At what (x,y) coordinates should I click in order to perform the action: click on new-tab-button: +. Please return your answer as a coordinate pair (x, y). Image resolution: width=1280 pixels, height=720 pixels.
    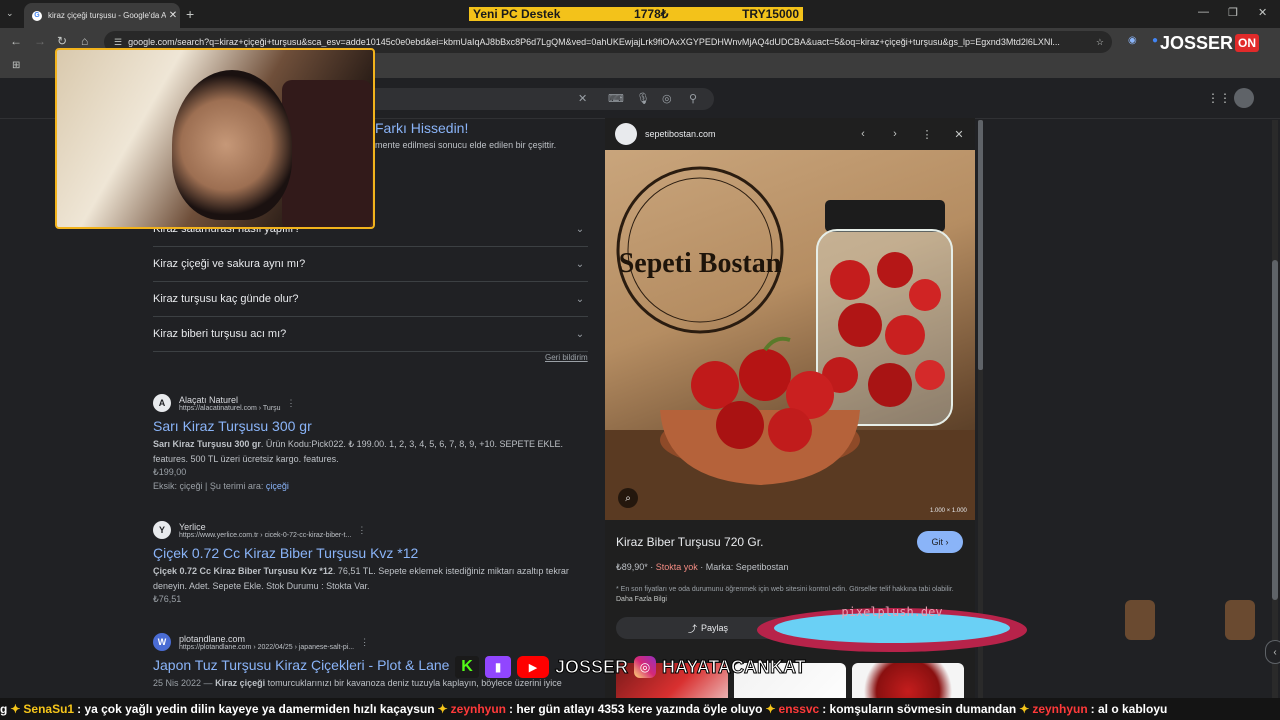
    Looking at the image, I should click on (190, 14).